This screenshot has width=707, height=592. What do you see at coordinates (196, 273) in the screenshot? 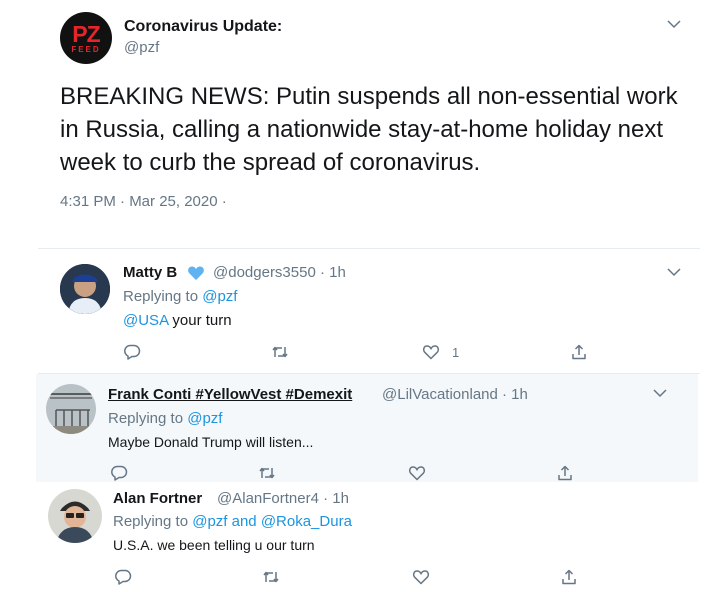
I see `blue-heart-icon` at bounding box center [196, 273].